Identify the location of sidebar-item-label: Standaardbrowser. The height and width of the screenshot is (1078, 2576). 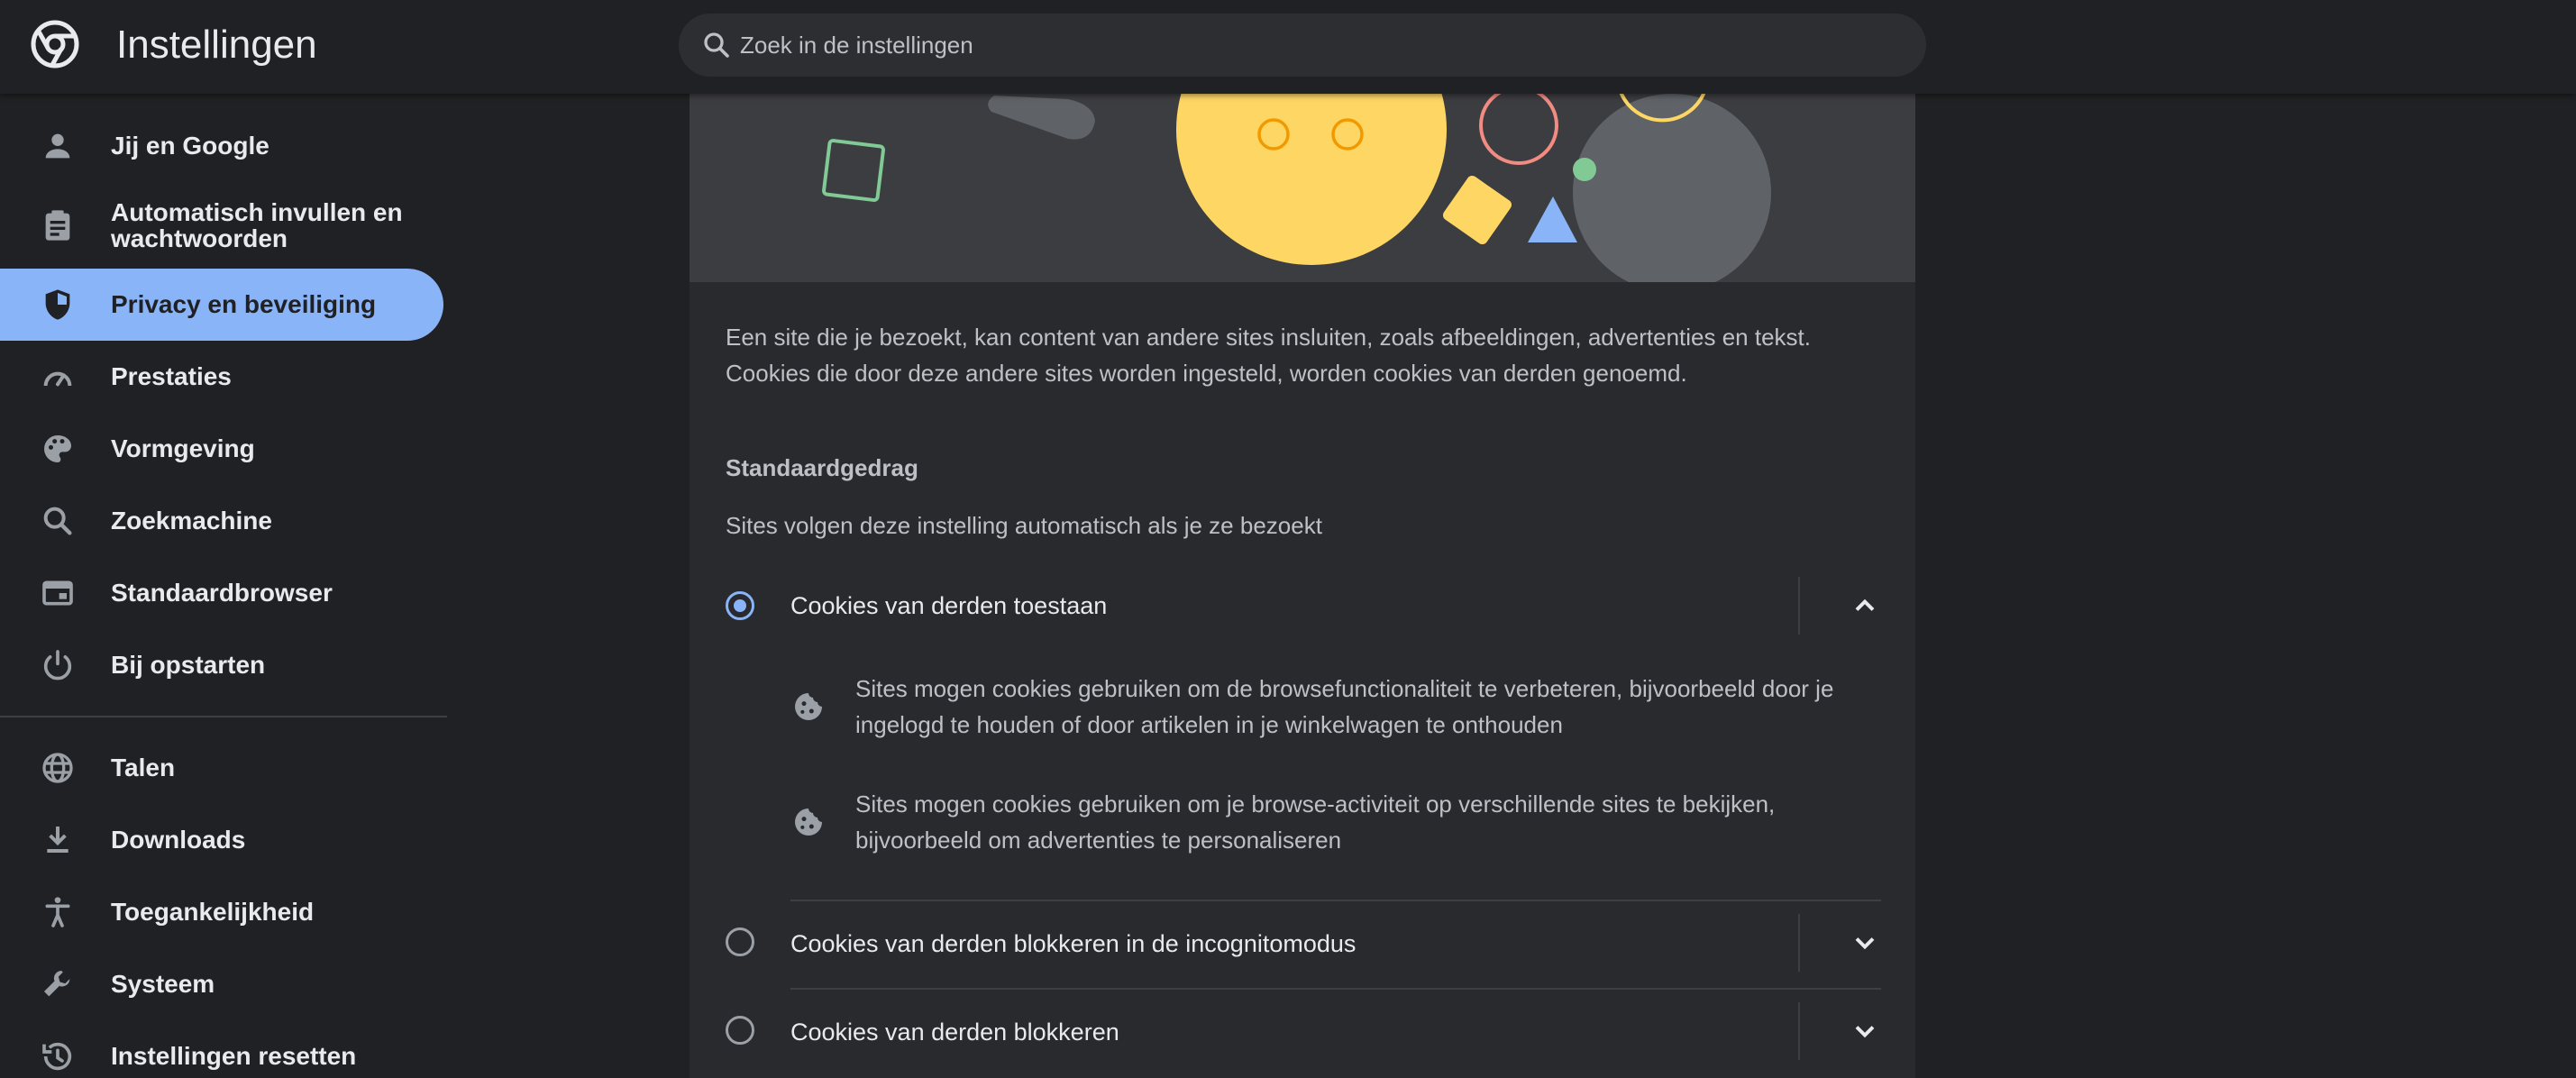
(222, 593).